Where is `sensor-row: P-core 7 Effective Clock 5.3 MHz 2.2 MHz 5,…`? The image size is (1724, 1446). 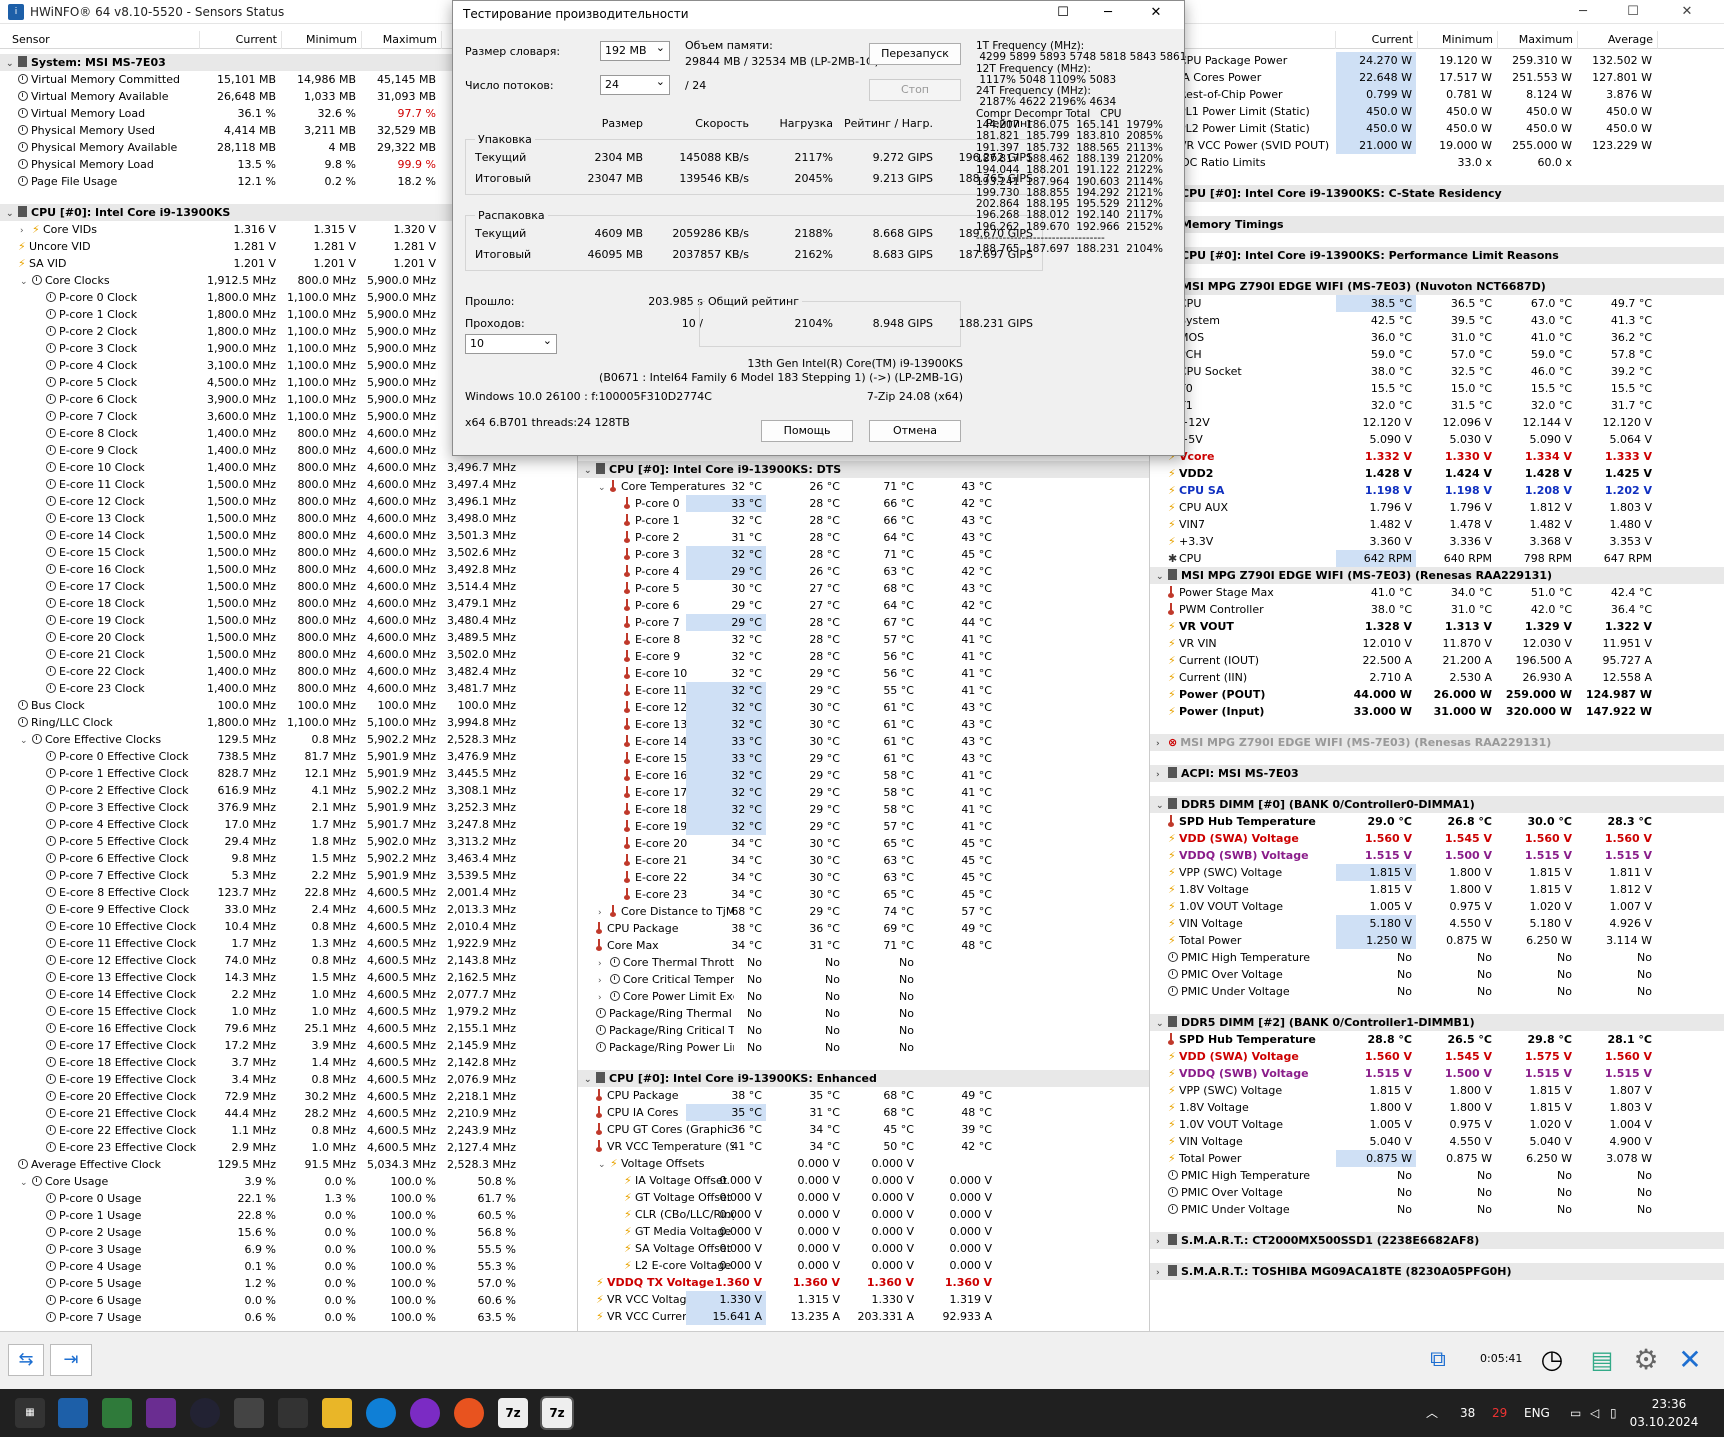
sensor-row: P-core 7 Effective Clock 5.3 MHz 2.2 MHz 5,… is located at coordinates (288, 875).